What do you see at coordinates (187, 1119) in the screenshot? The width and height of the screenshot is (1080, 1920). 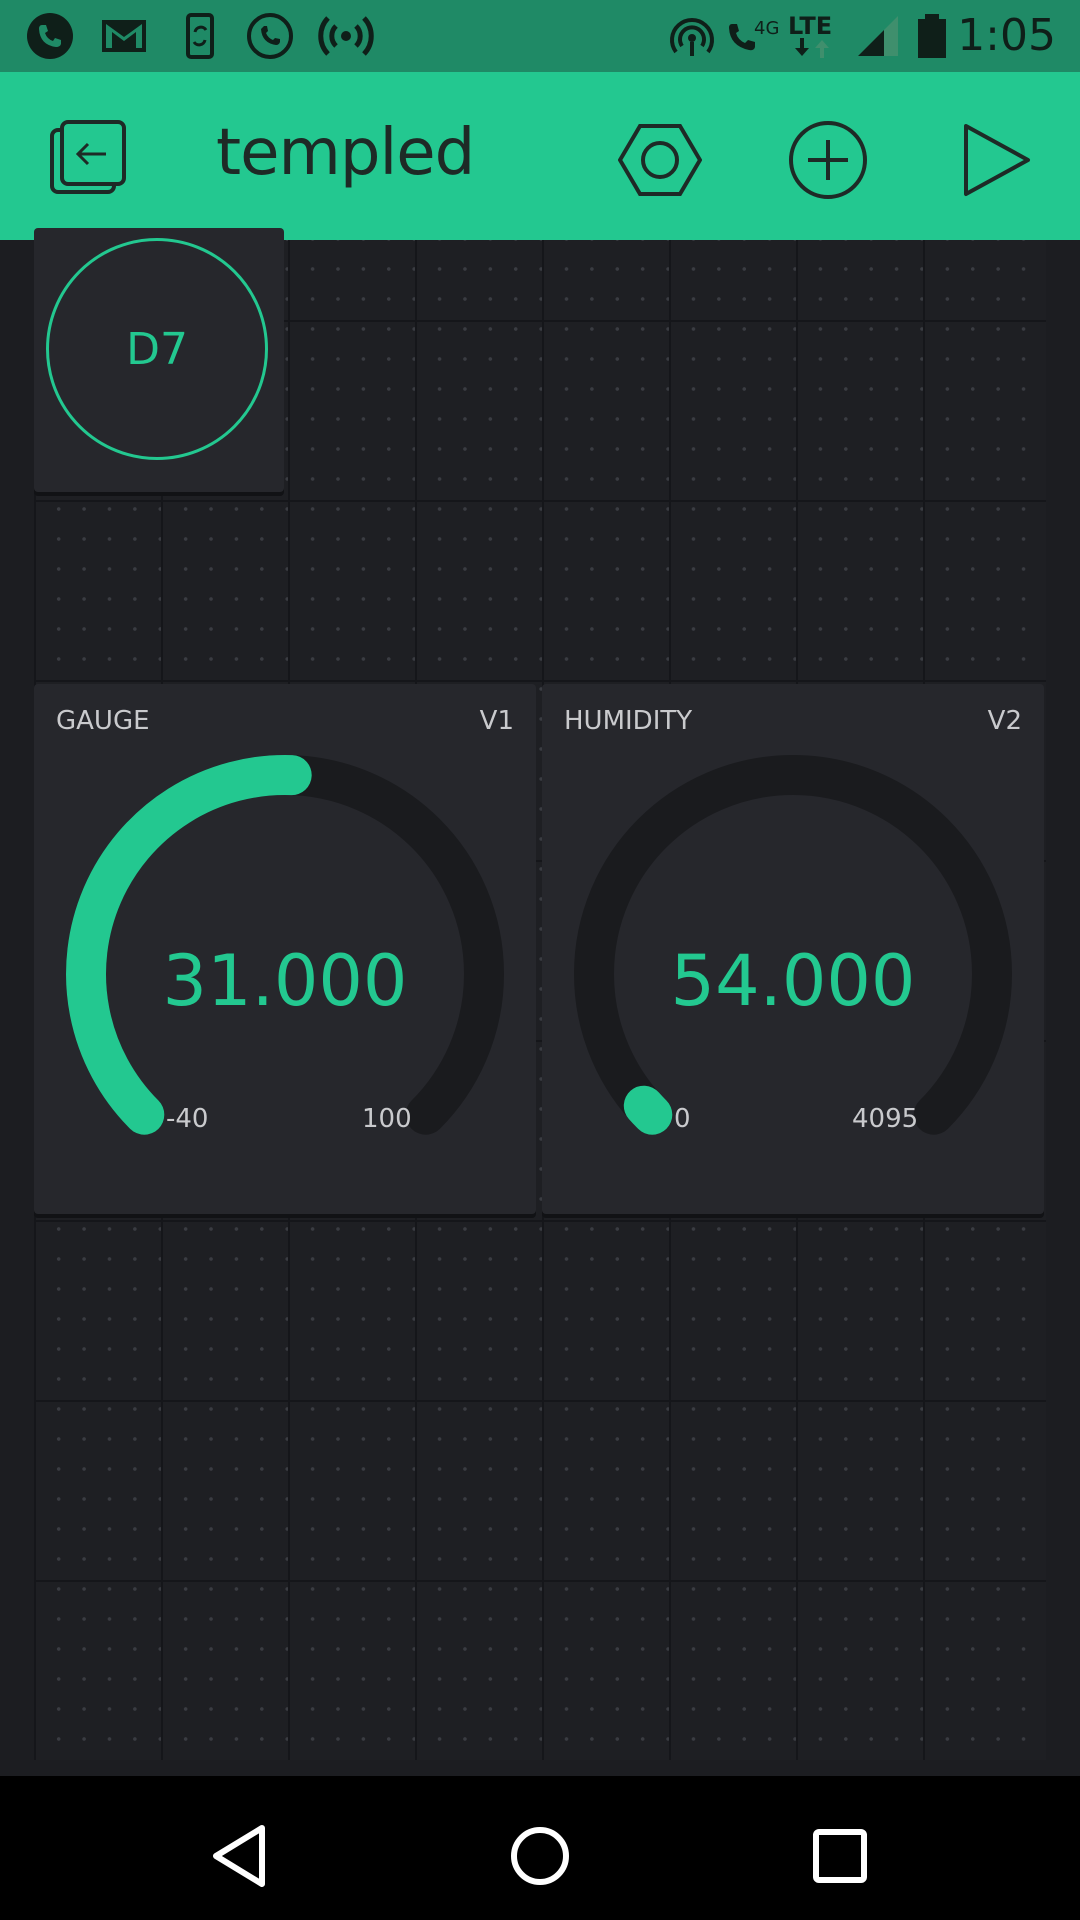 I see `gauge-min: -40` at bounding box center [187, 1119].